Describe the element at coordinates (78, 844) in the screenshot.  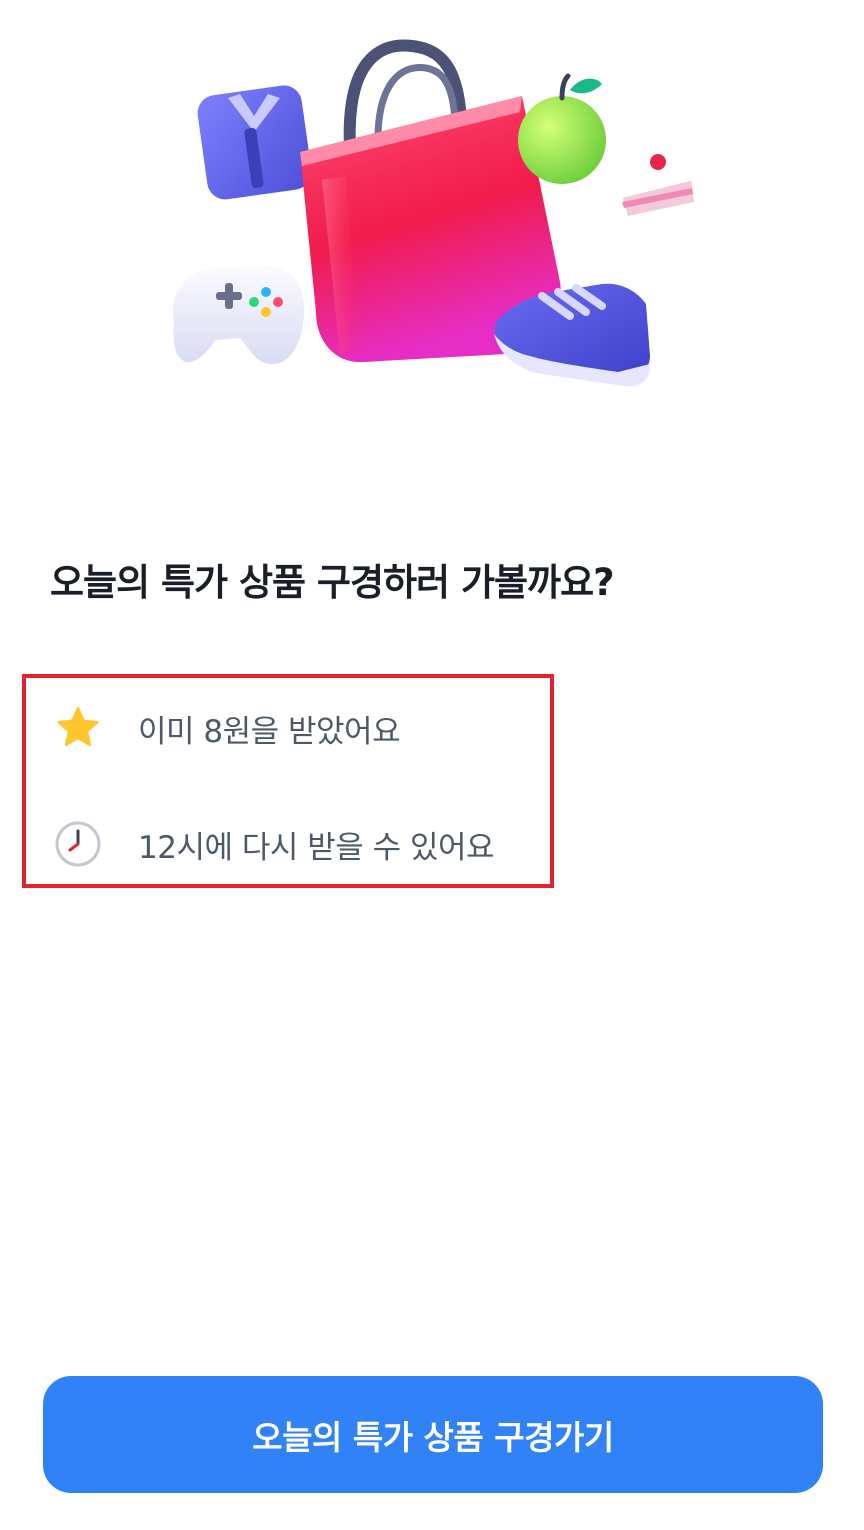
I see `clock-icon` at that location.